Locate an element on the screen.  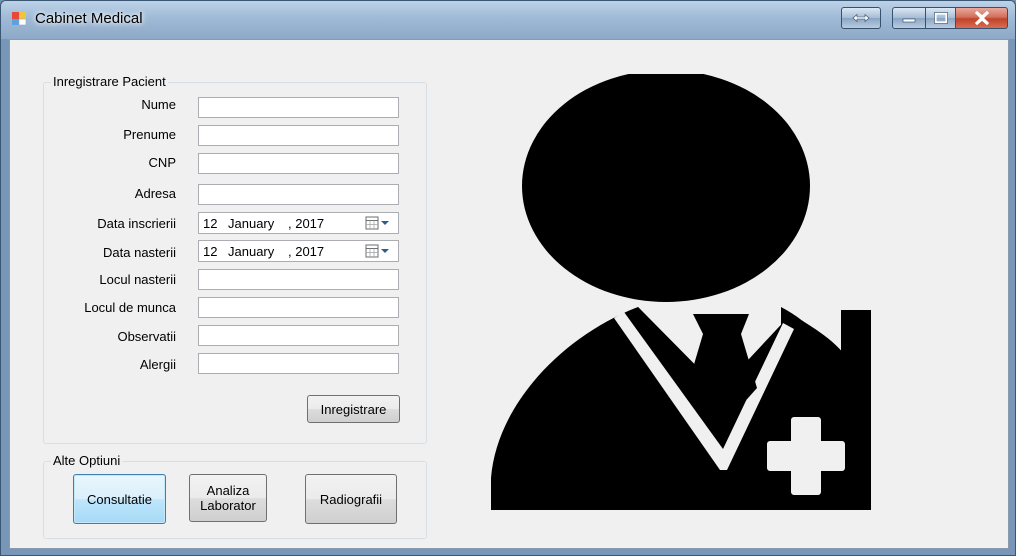
alergii-input is located at coordinates (298, 363).